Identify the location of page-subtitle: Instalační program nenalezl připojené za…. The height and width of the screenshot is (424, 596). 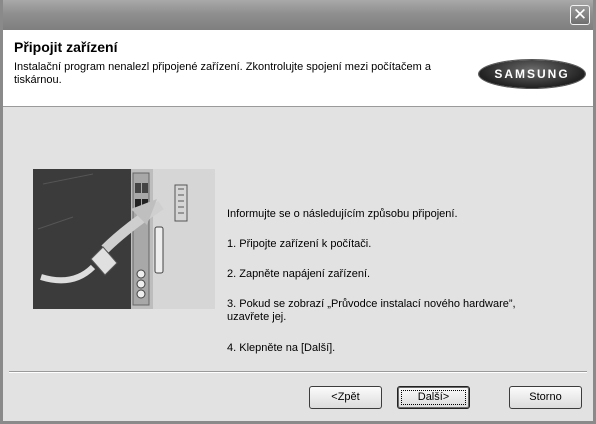
(222, 73).